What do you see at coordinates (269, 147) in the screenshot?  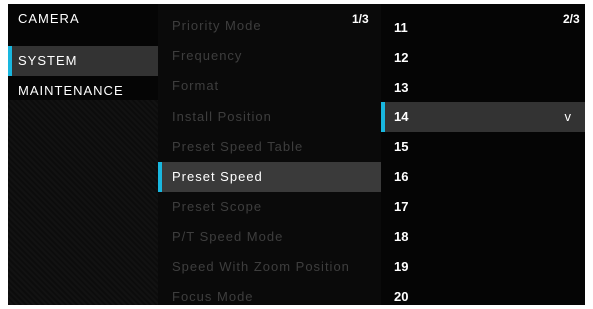 I see `menu-item-preset-speed-table: Preset Speed Table` at bounding box center [269, 147].